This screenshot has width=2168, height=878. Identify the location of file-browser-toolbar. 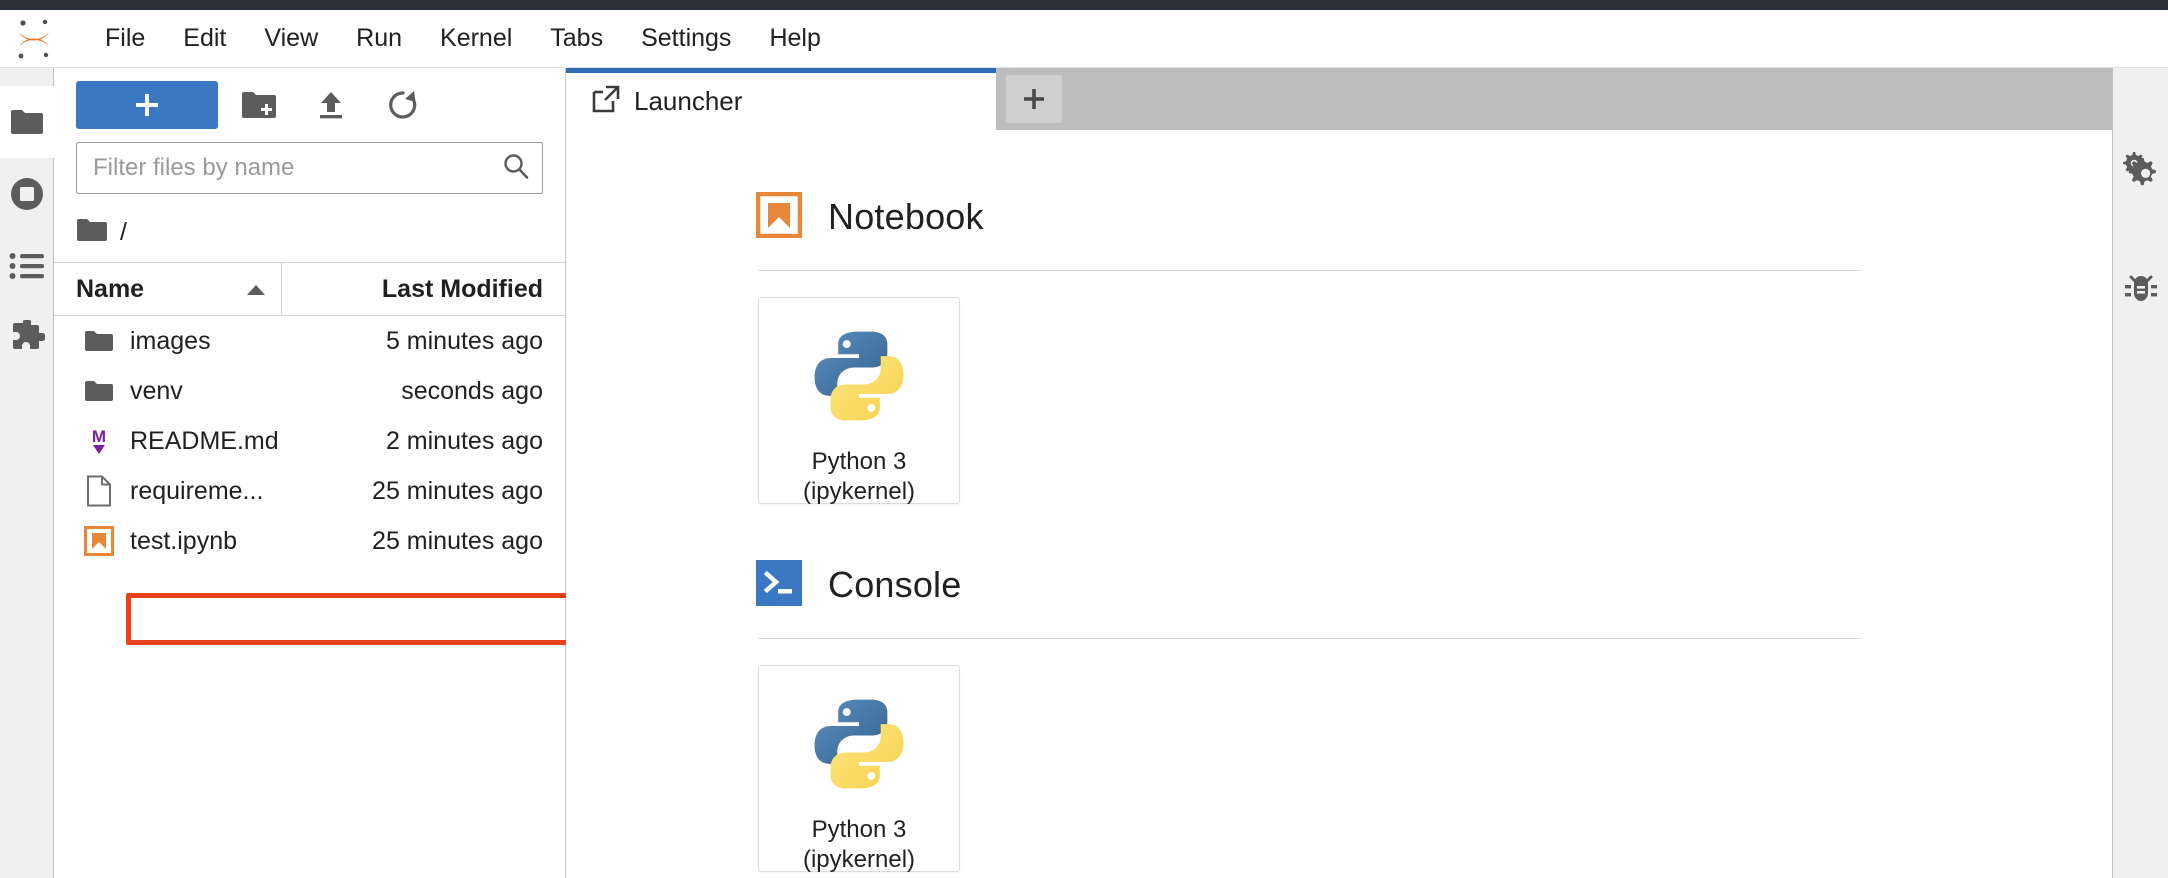
(309, 105).